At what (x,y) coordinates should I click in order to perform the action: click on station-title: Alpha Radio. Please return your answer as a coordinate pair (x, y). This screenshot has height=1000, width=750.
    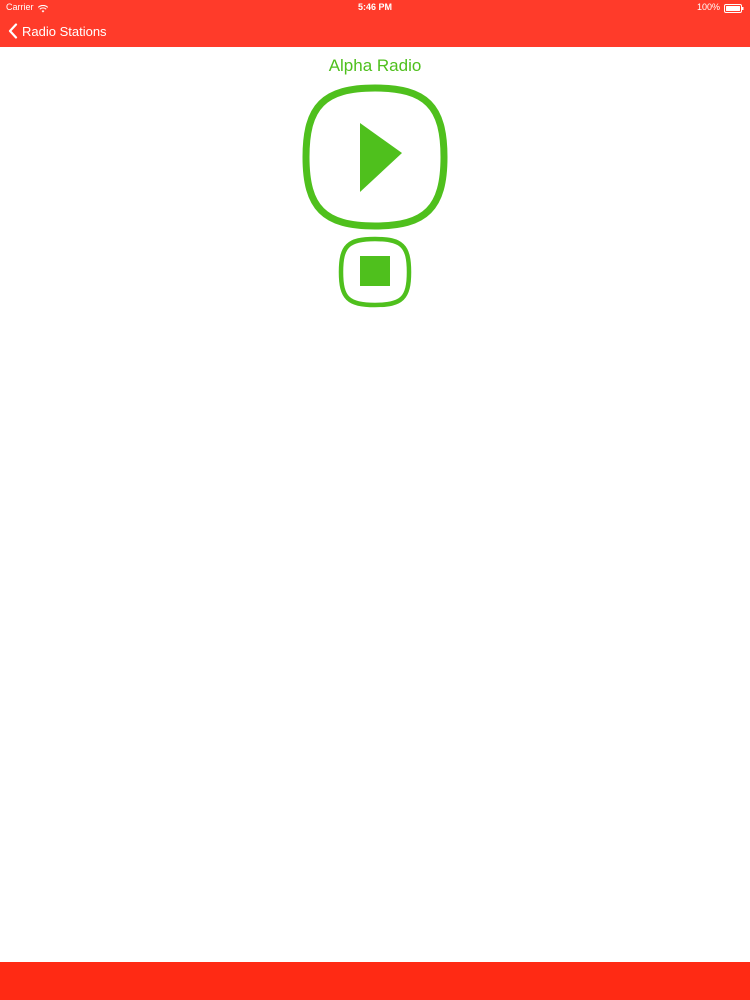
    Looking at the image, I should click on (375, 65).